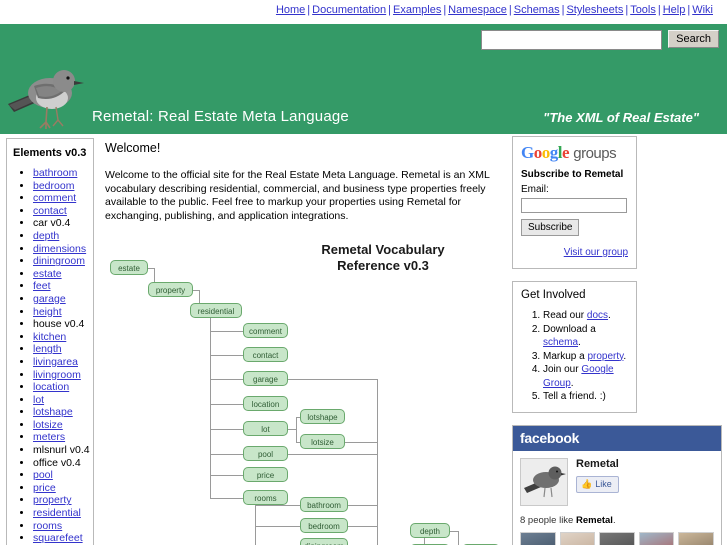 The image size is (727, 545). I want to click on list-item: garage, so click(62, 299).